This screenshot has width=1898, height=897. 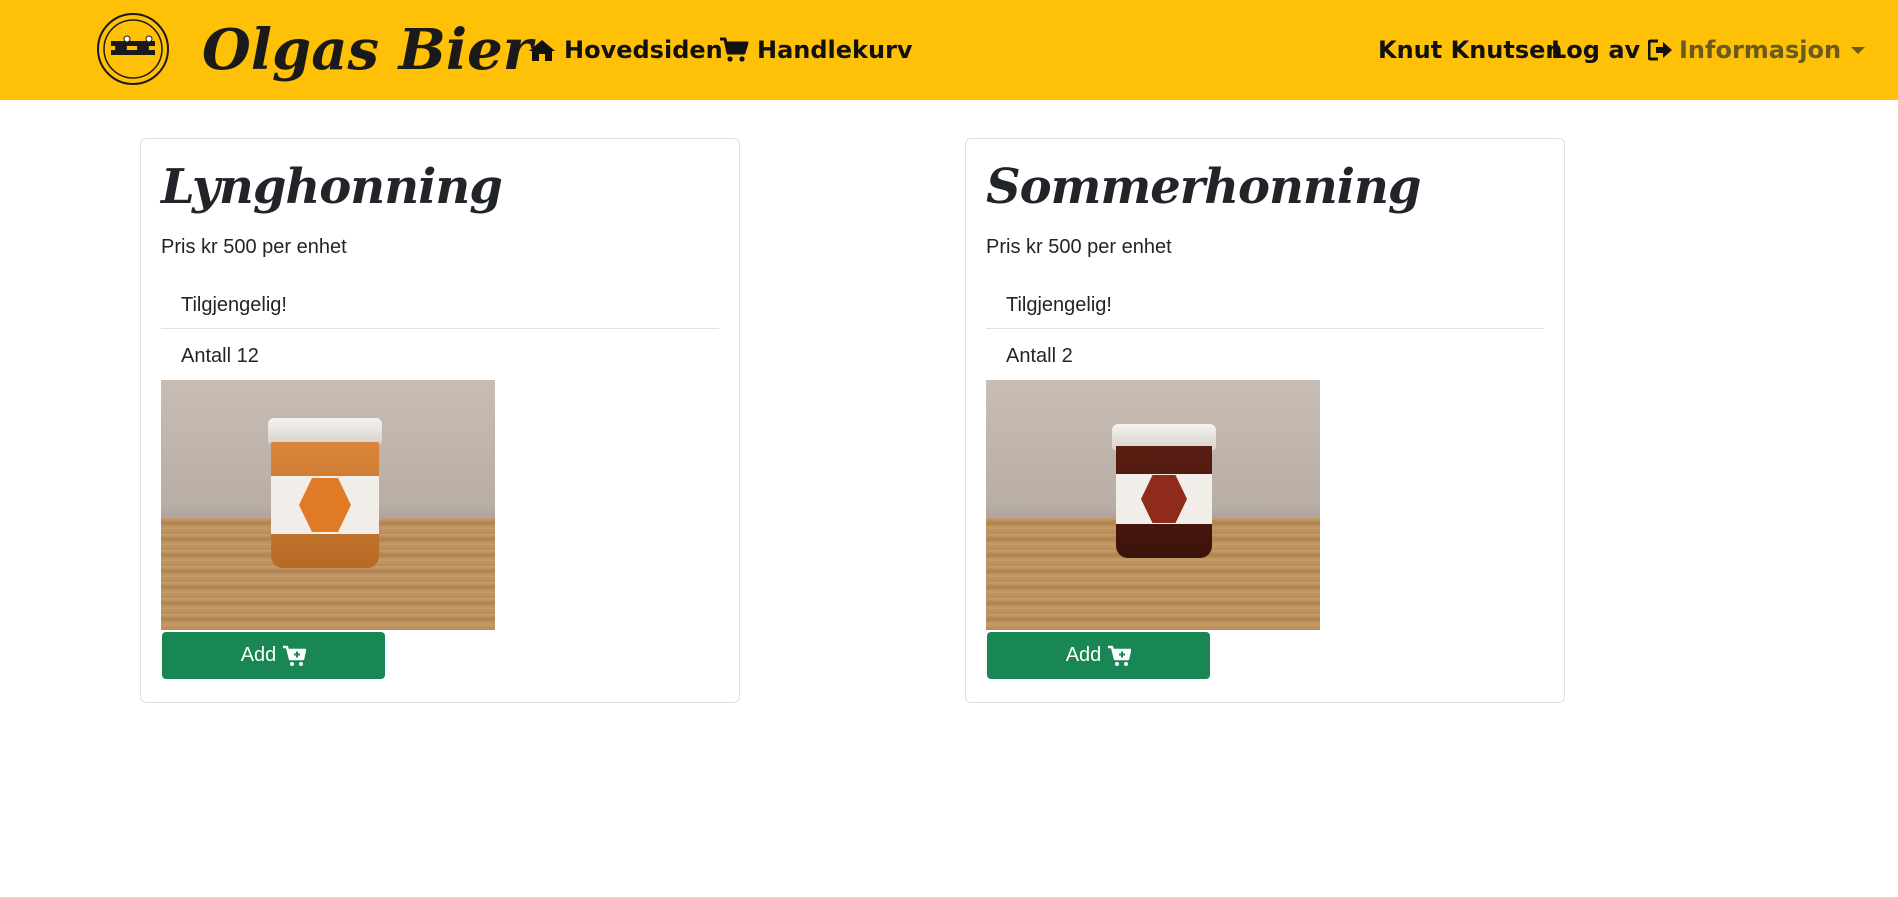 What do you see at coordinates (332, 187) in the screenshot?
I see `product-title: Lynghonning` at bounding box center [332, 187].